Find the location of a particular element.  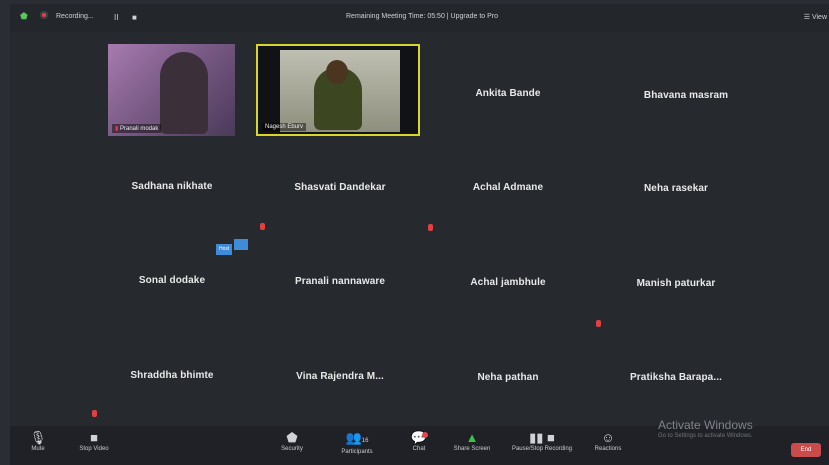

participant-tile: Ankita Bande is located at coordinates (508, 93).